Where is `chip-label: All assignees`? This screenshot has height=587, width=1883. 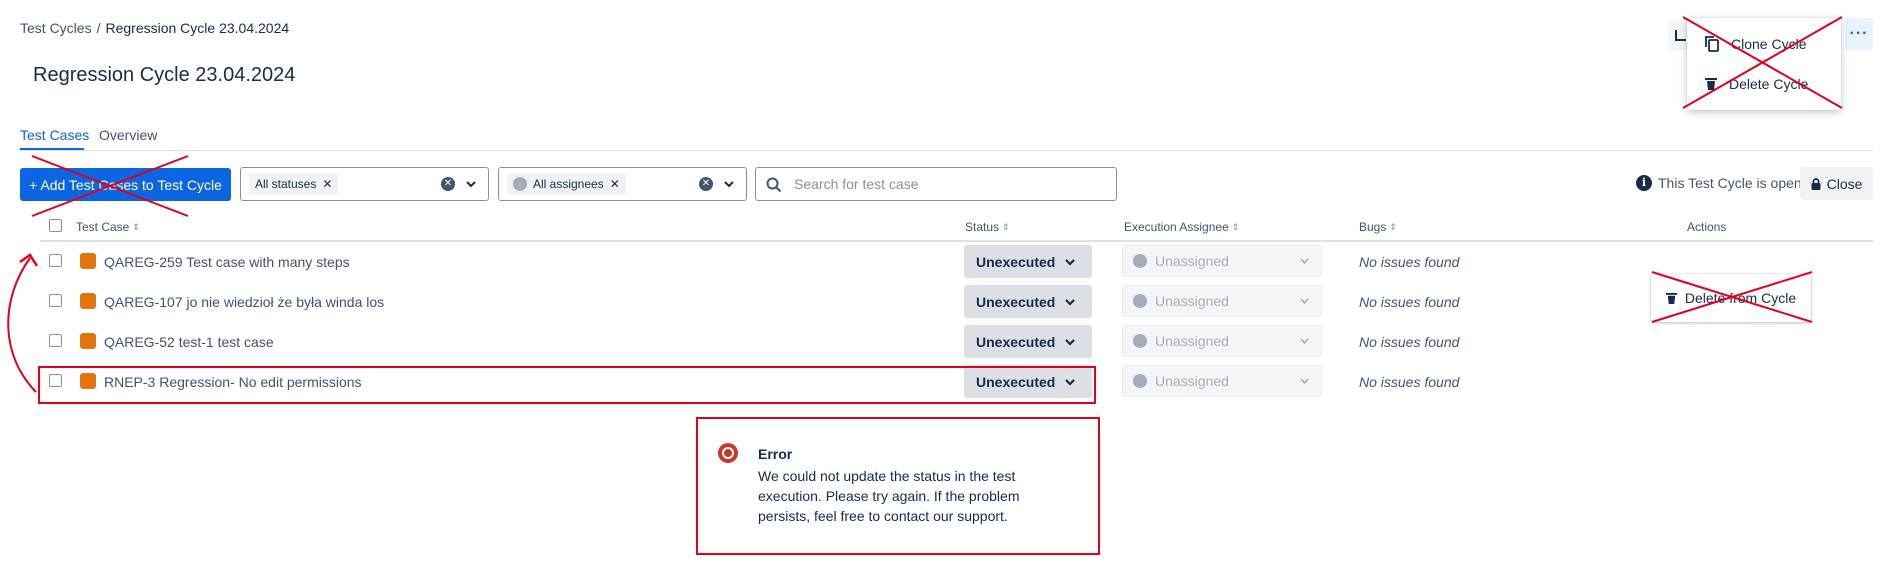 chip-label: All assignees is located at coordinates (568, 184).